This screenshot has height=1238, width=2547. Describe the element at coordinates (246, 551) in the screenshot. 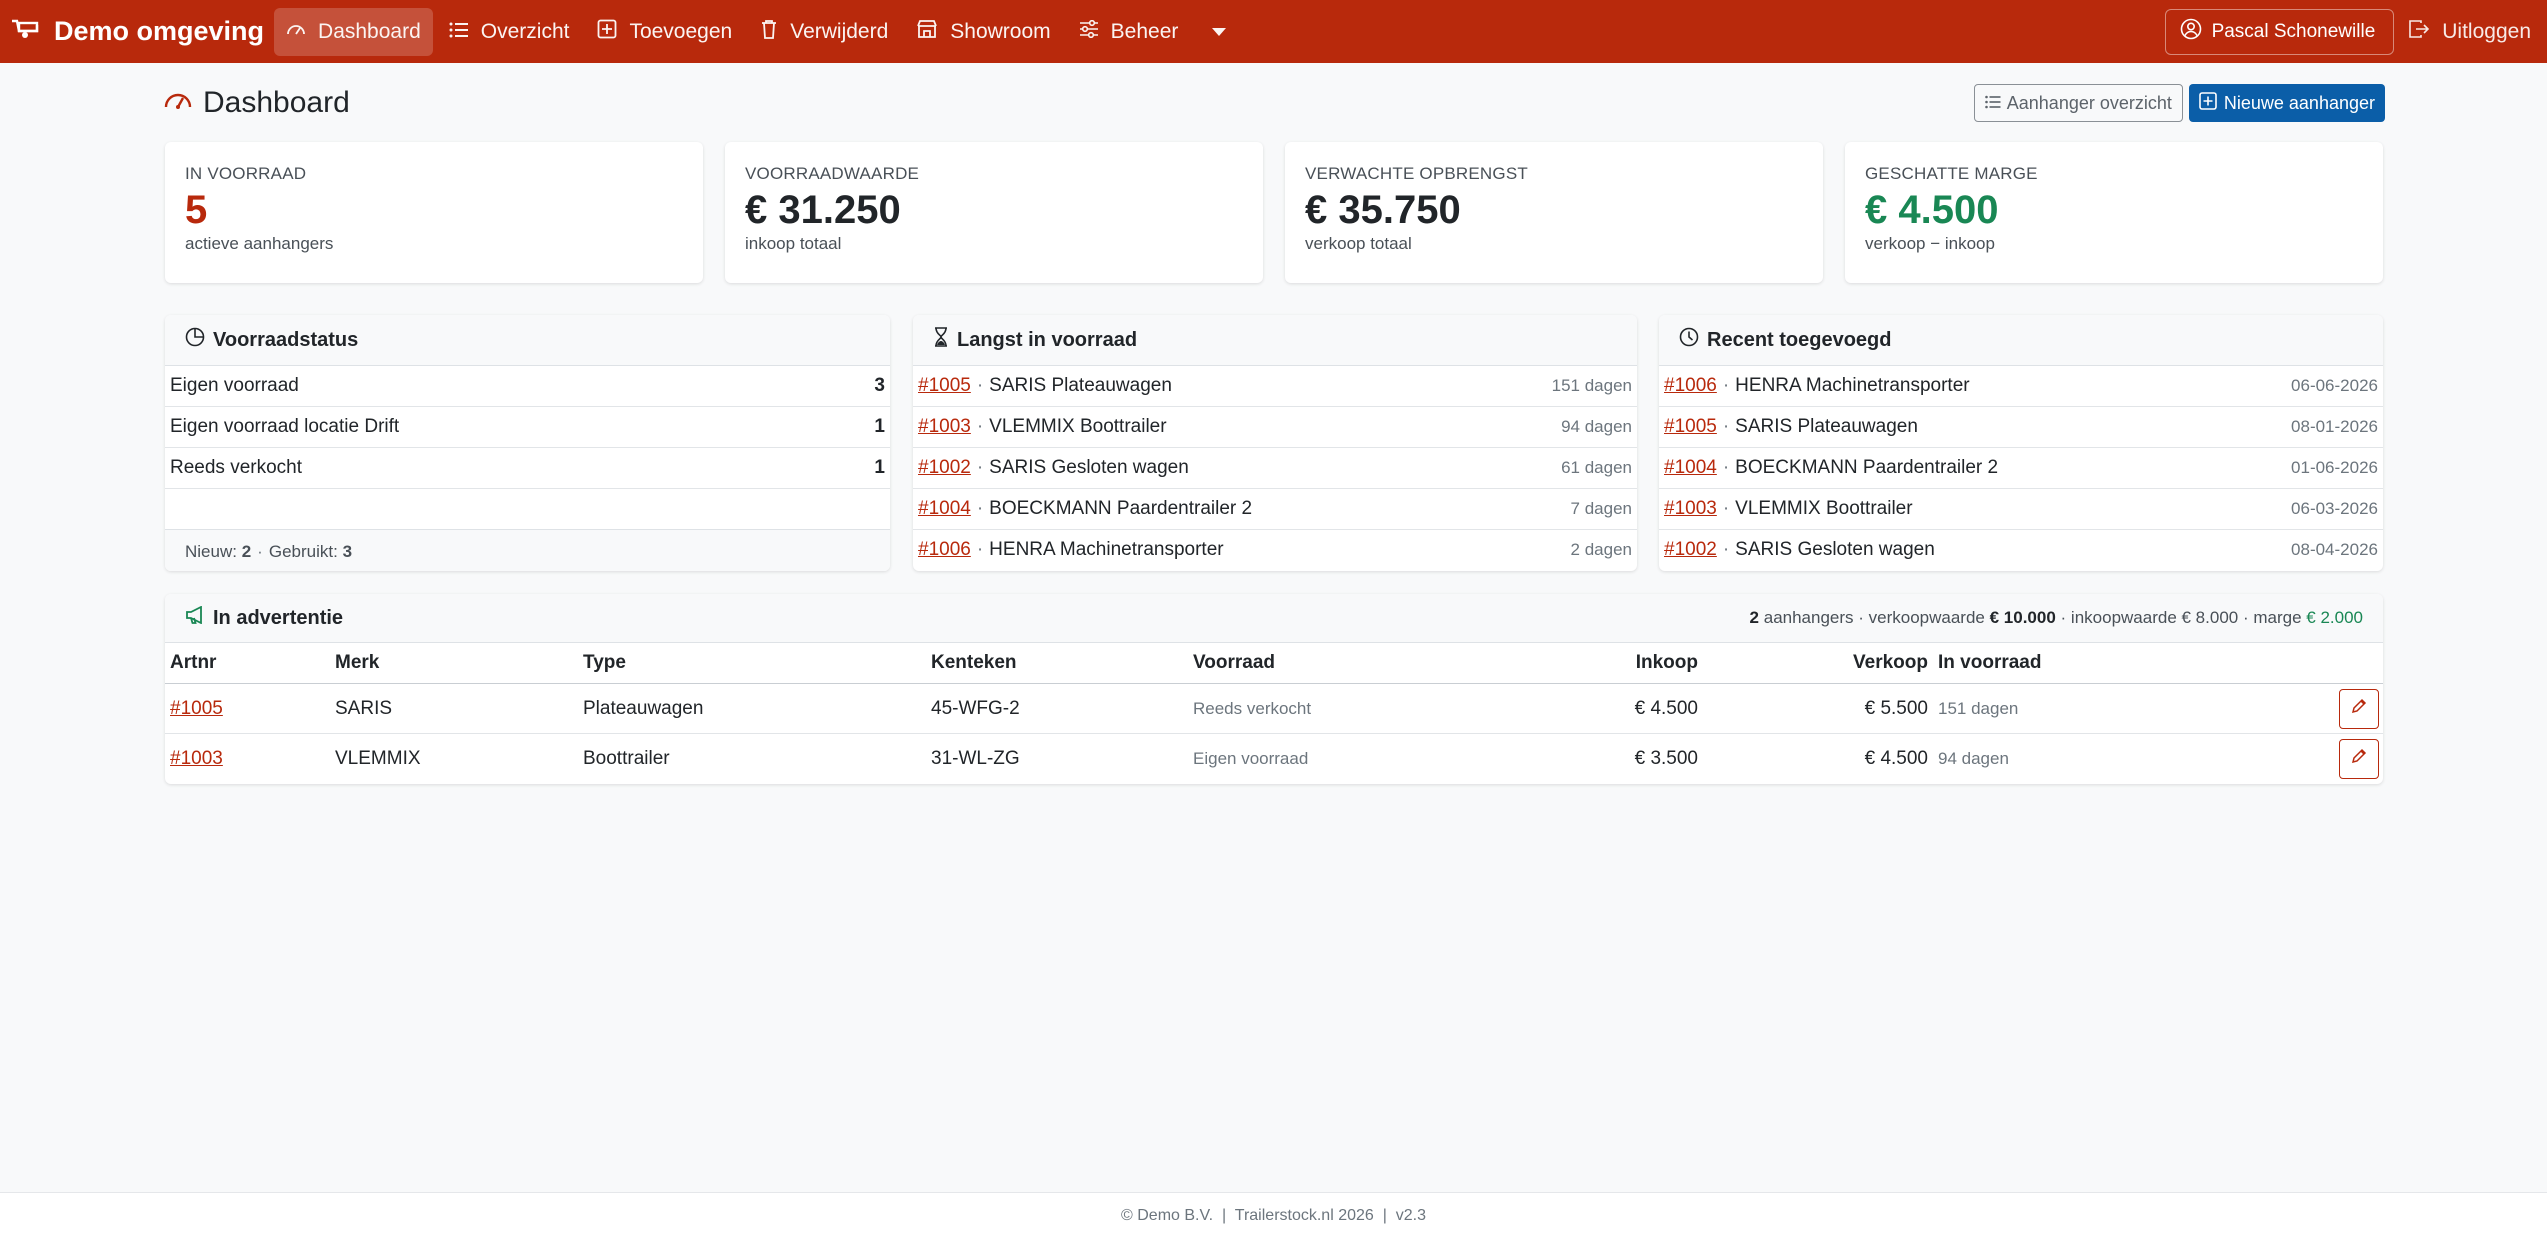

I see `footer-new-count: 2` at that location.